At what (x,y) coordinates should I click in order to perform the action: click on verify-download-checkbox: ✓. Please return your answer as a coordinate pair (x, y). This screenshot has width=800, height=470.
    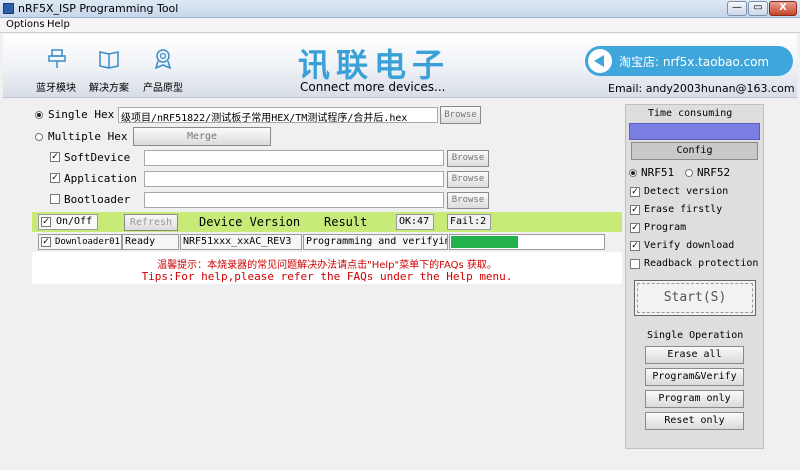
    Looking at the image, I should click on (635, 246).